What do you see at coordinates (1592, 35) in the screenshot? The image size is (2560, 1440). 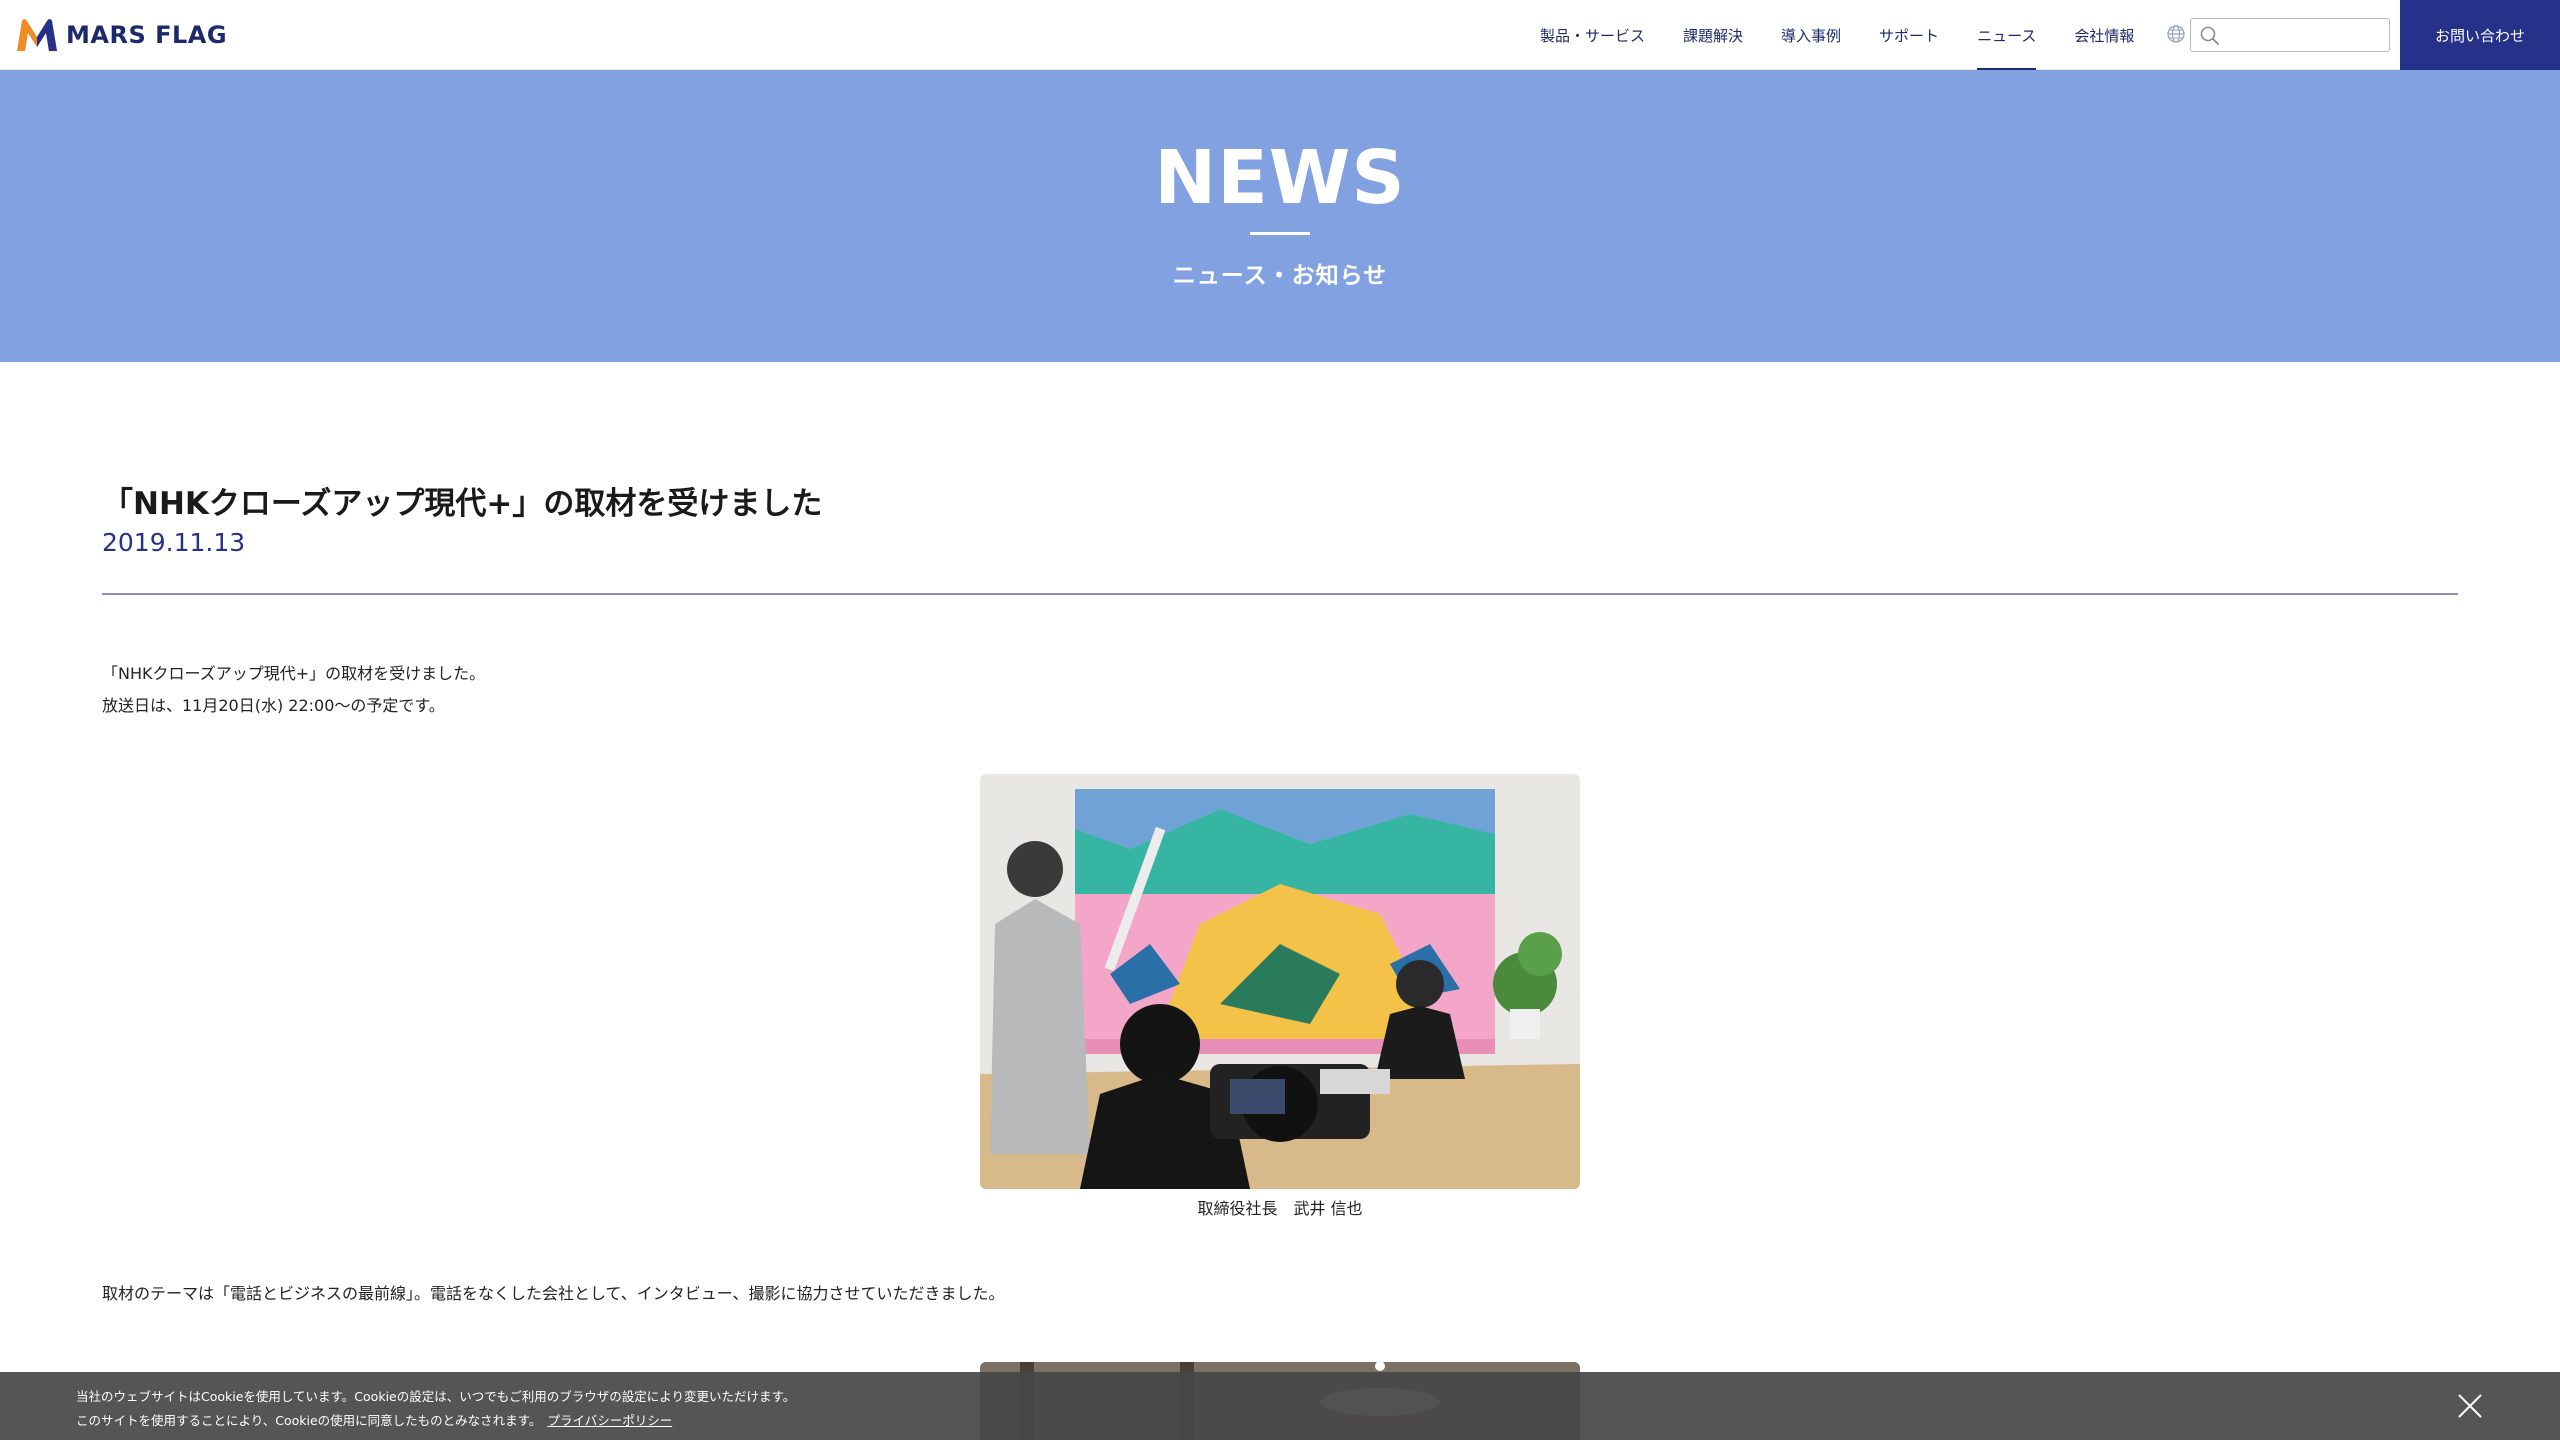 I see `nav-item-products-services: 製品・サービス` at bounding box center [1592, 35].